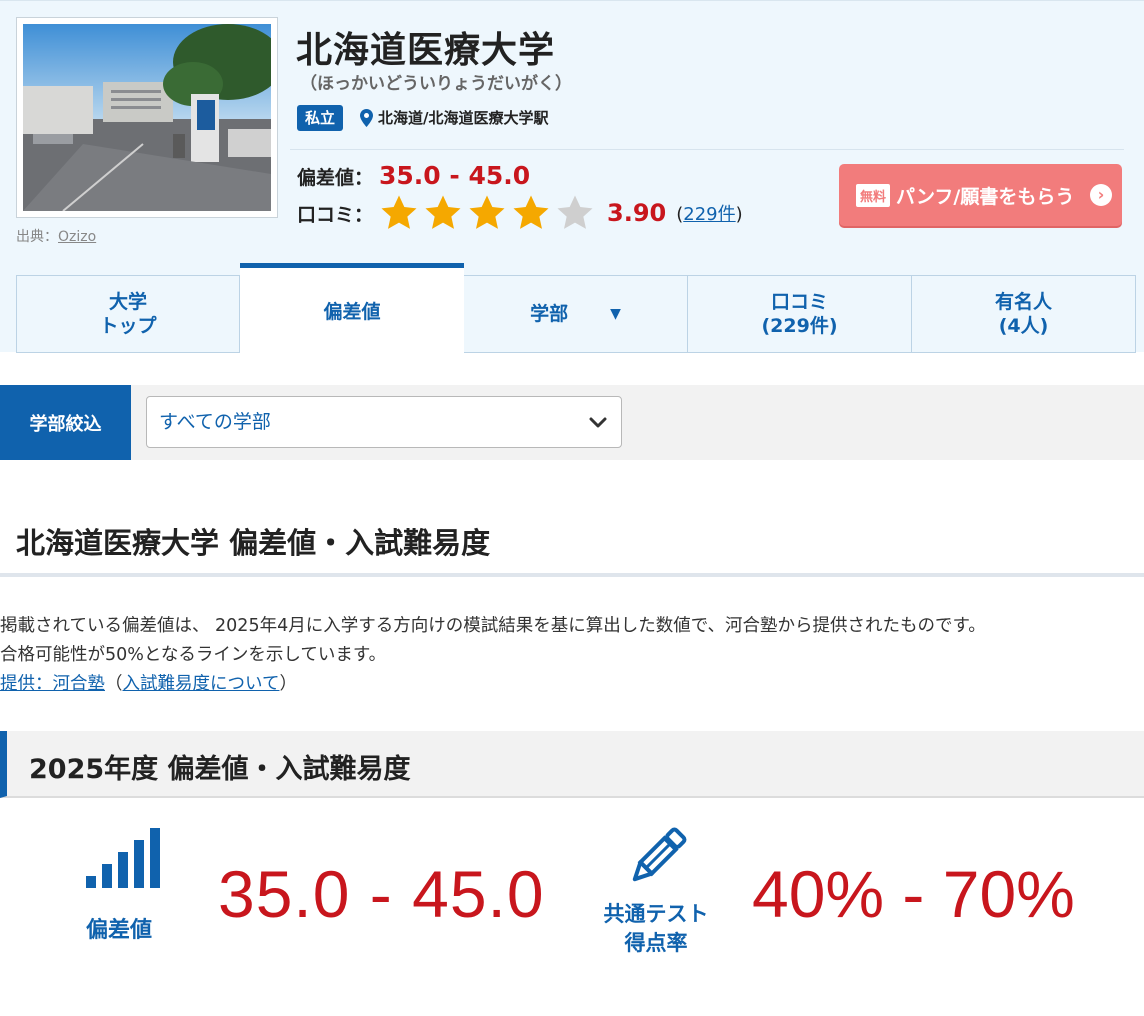 This screenshot has height=1016, width=1144. I want to click on university-name: 北海道医療大学, so click(426, 50).